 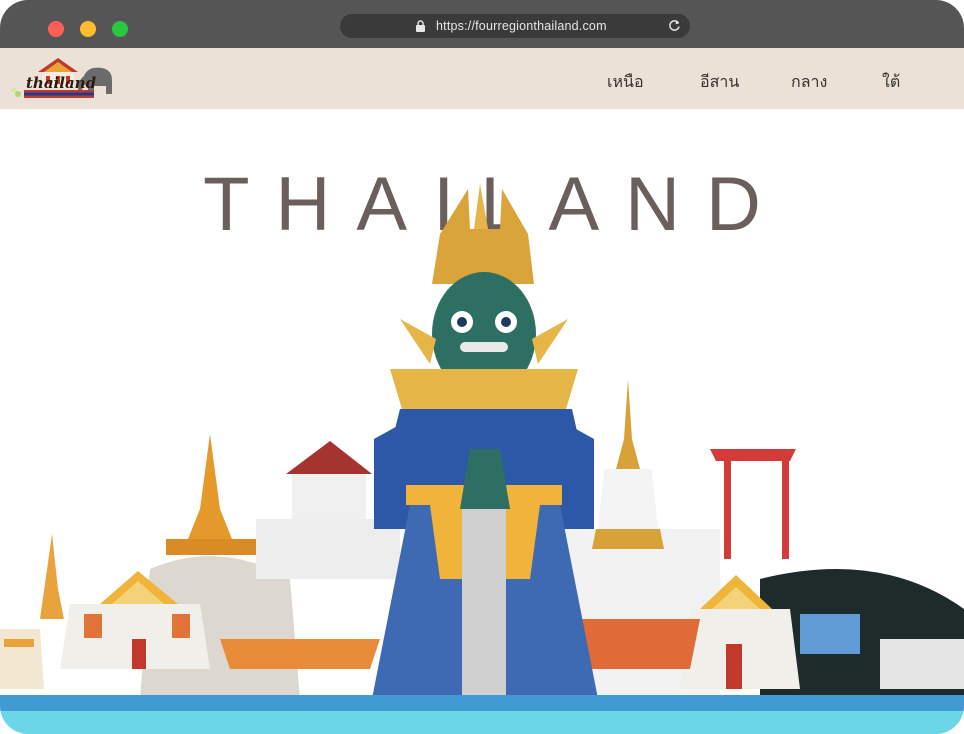 I want to click on maximize-window-button, so click(x=120, y=29).